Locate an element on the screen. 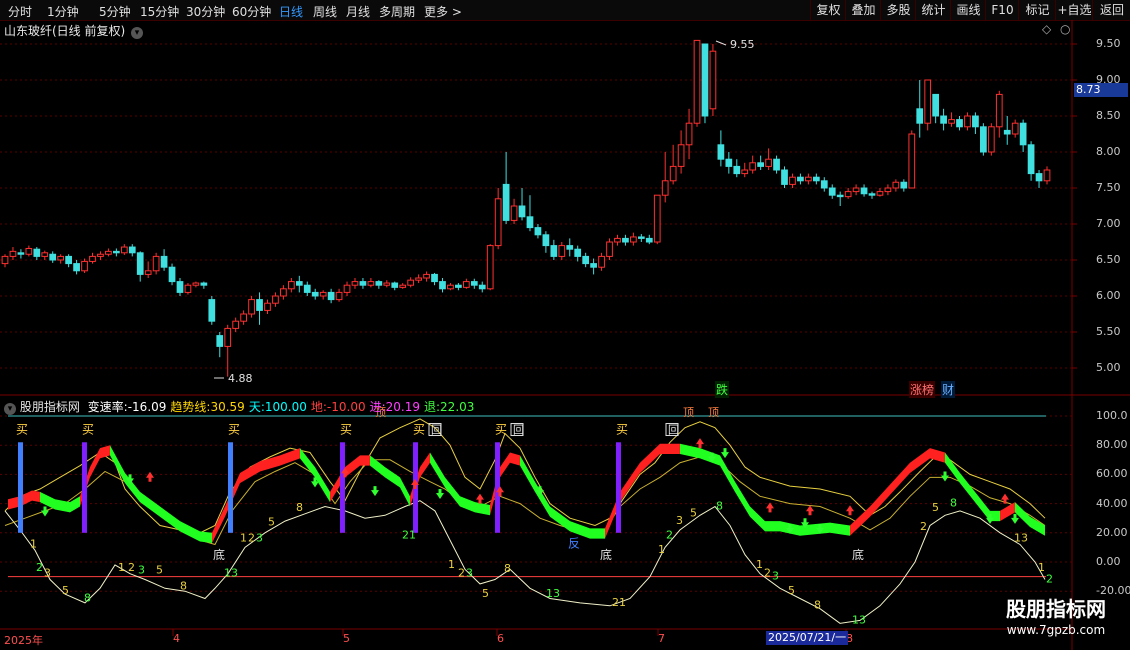 The width and height of the screenshot is (1130, 650). top-label-1: 顶 is located at coordinates (688, 412).